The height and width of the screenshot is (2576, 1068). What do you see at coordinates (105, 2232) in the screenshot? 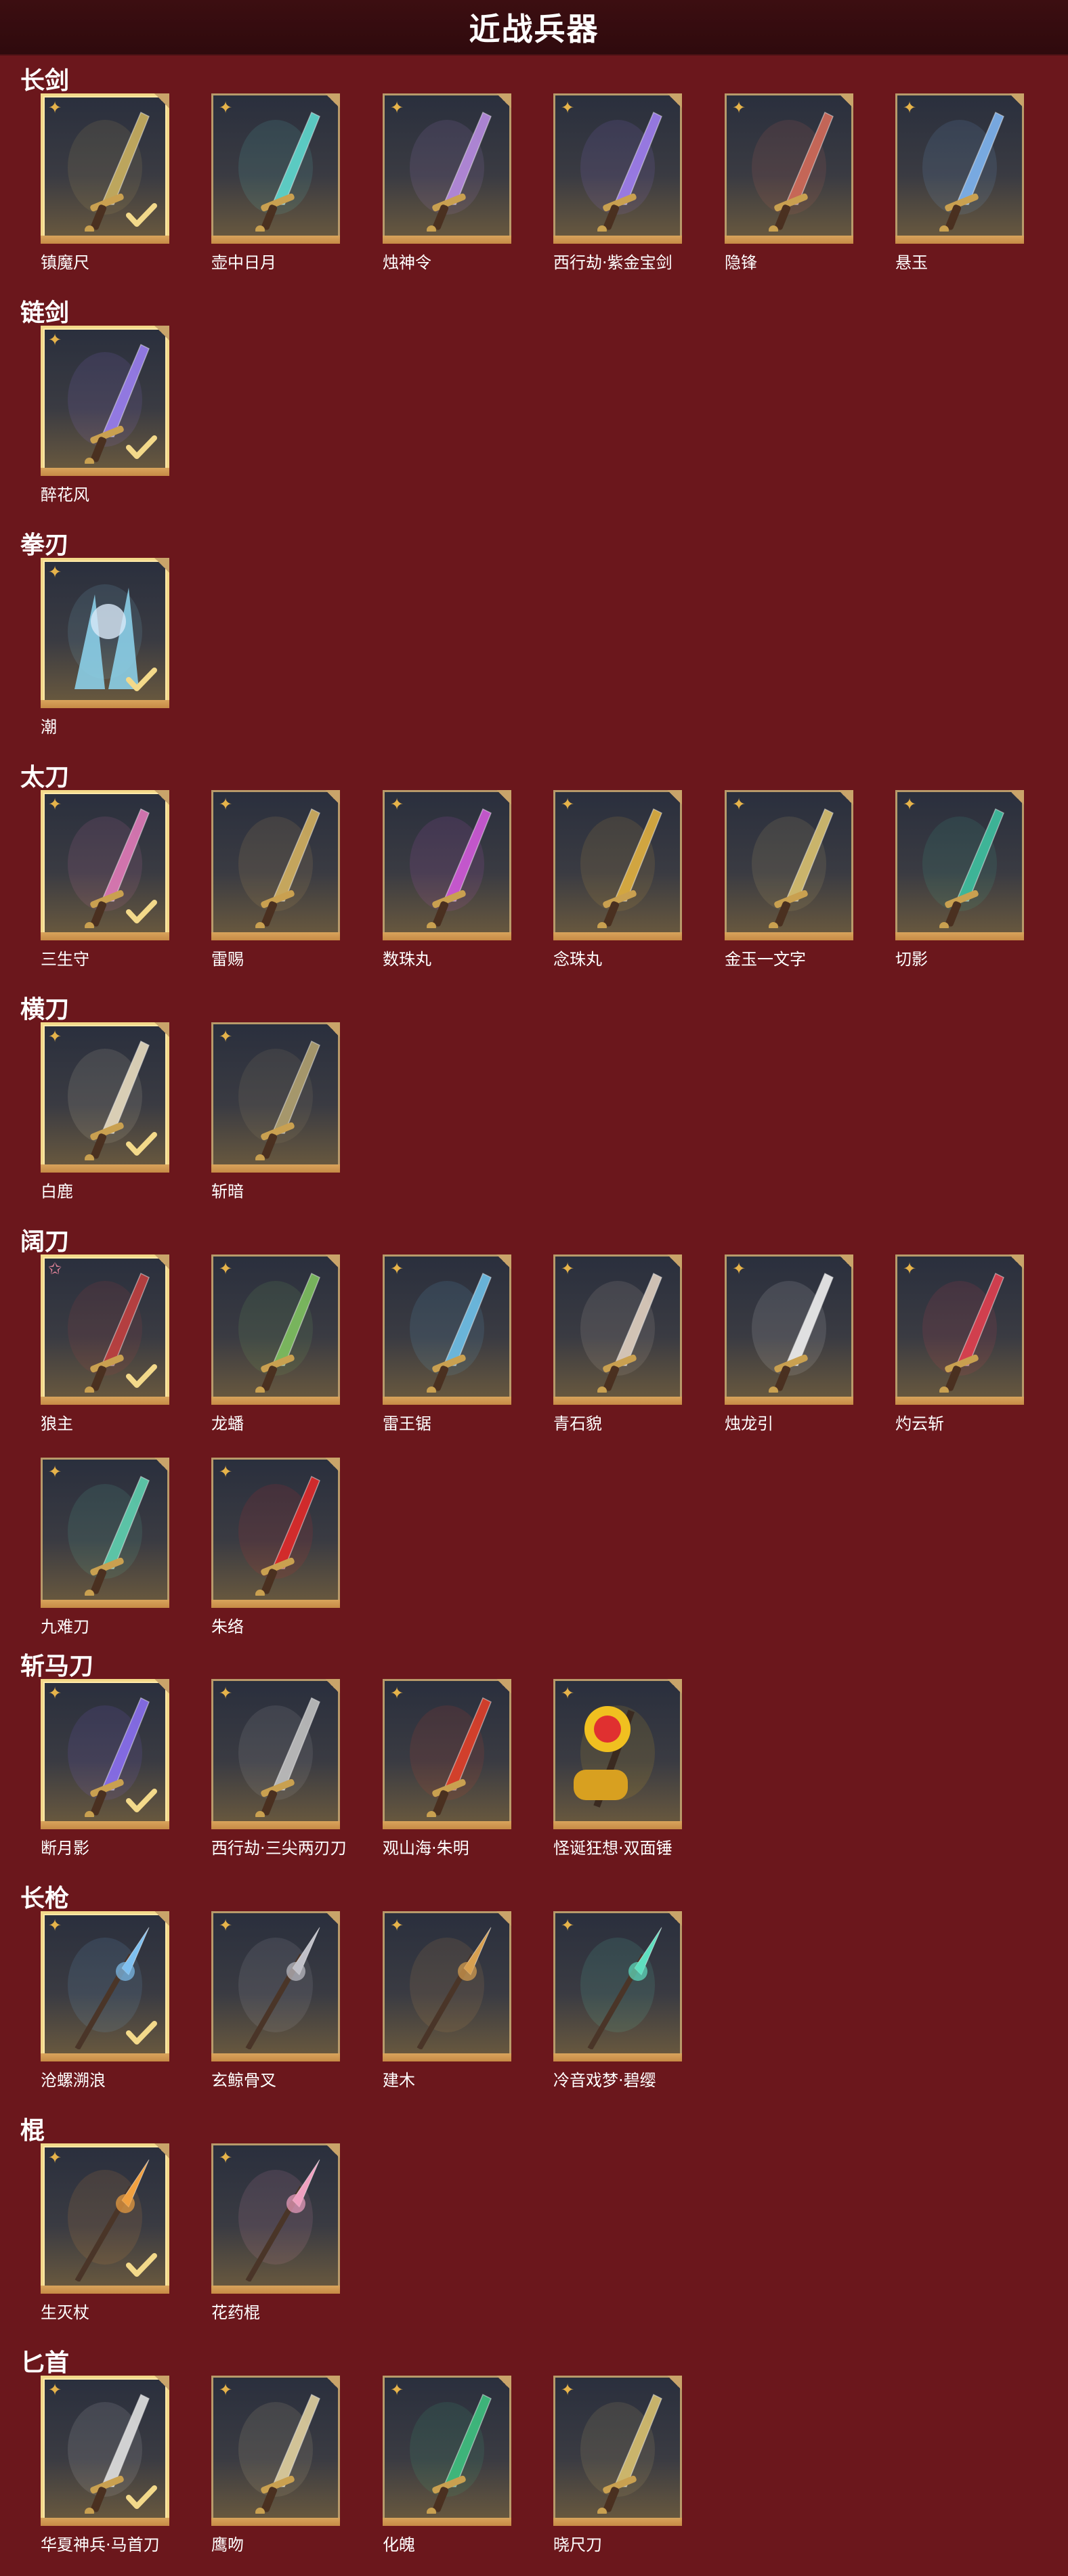
I see `weapon-card: ✦ 生灭杖` at bounding box center [105, 2232].